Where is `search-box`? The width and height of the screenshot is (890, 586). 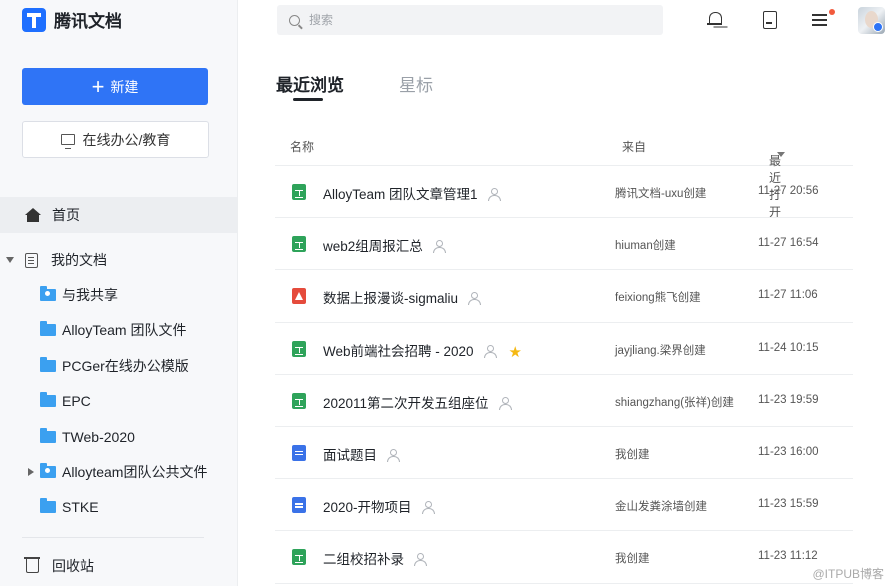
search-box is located at coordinates (470, 20).